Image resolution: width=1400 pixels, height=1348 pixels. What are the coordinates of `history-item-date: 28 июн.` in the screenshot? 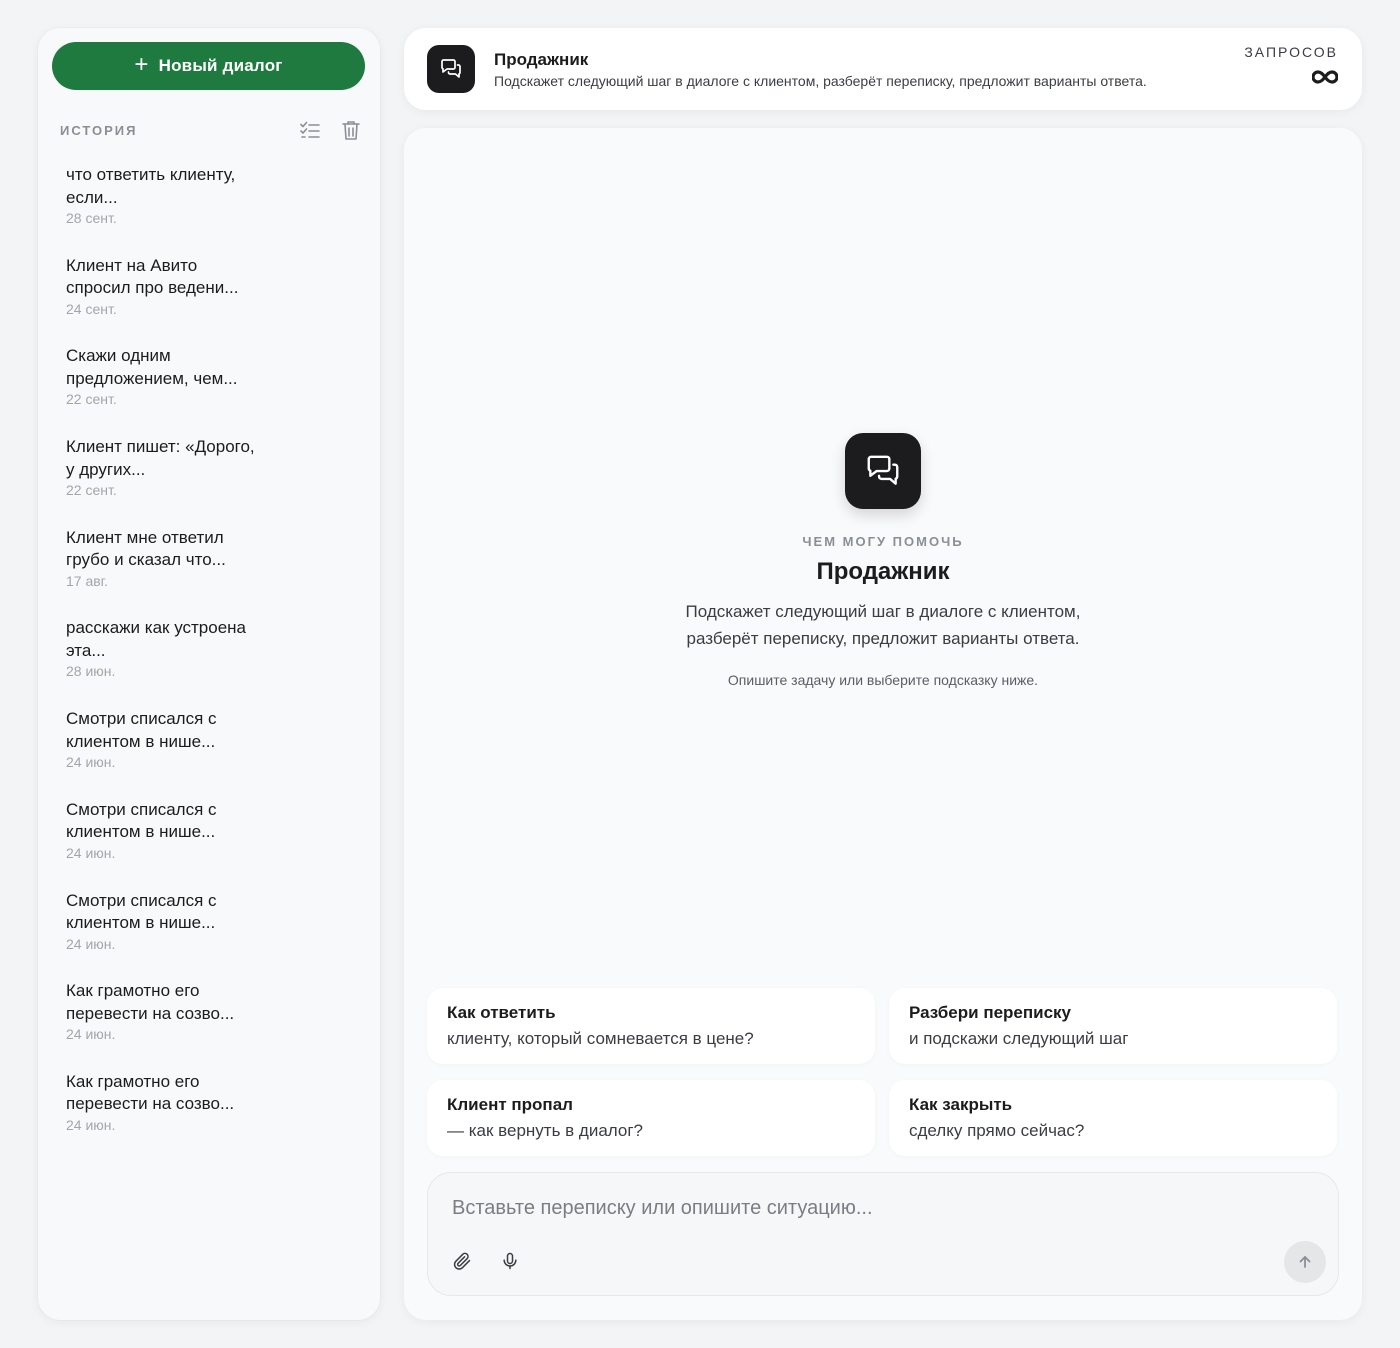 It's located at (91, 671).